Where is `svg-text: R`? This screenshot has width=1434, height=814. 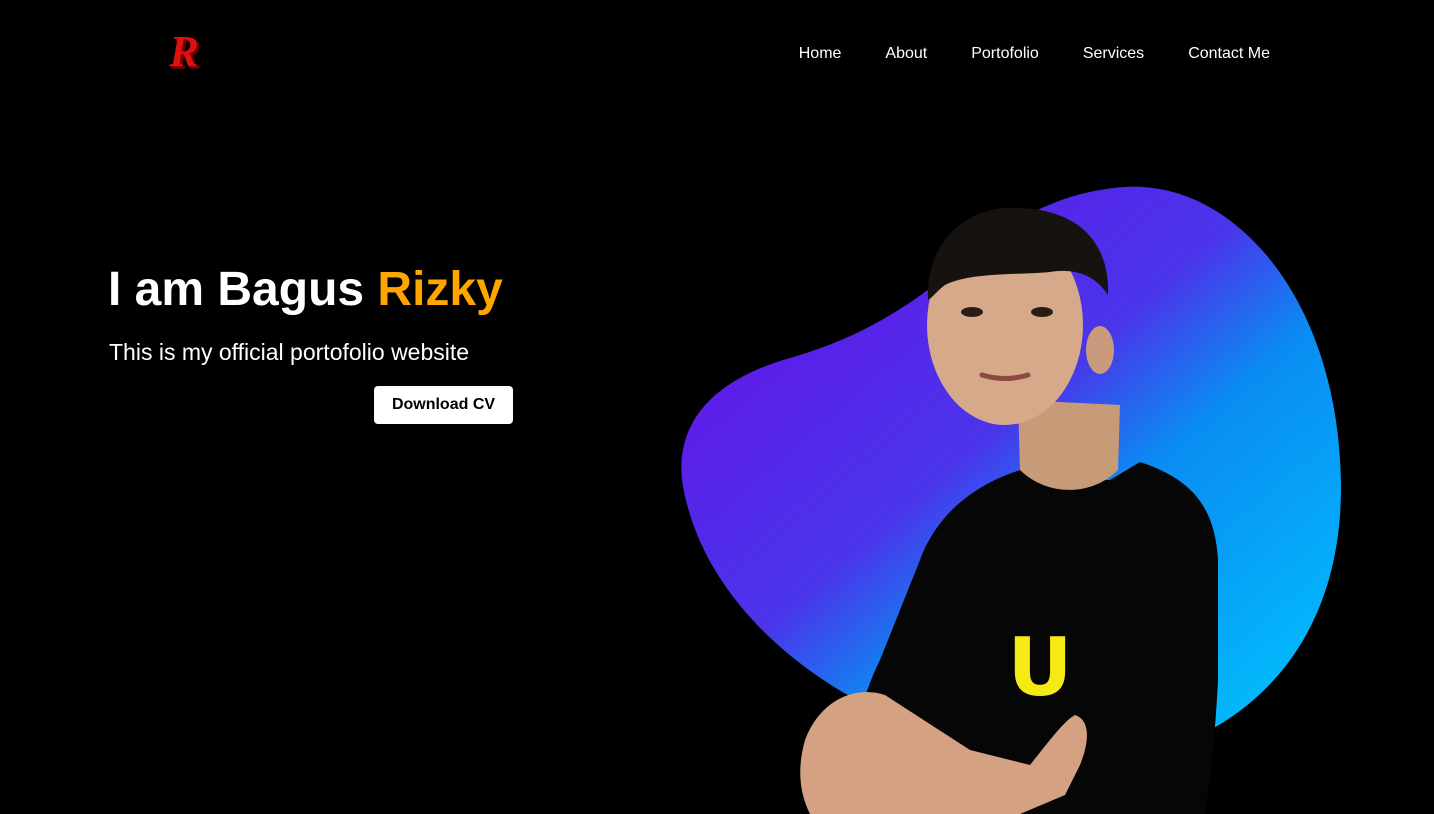 svg-text: R is located at coordinates (183, 52).